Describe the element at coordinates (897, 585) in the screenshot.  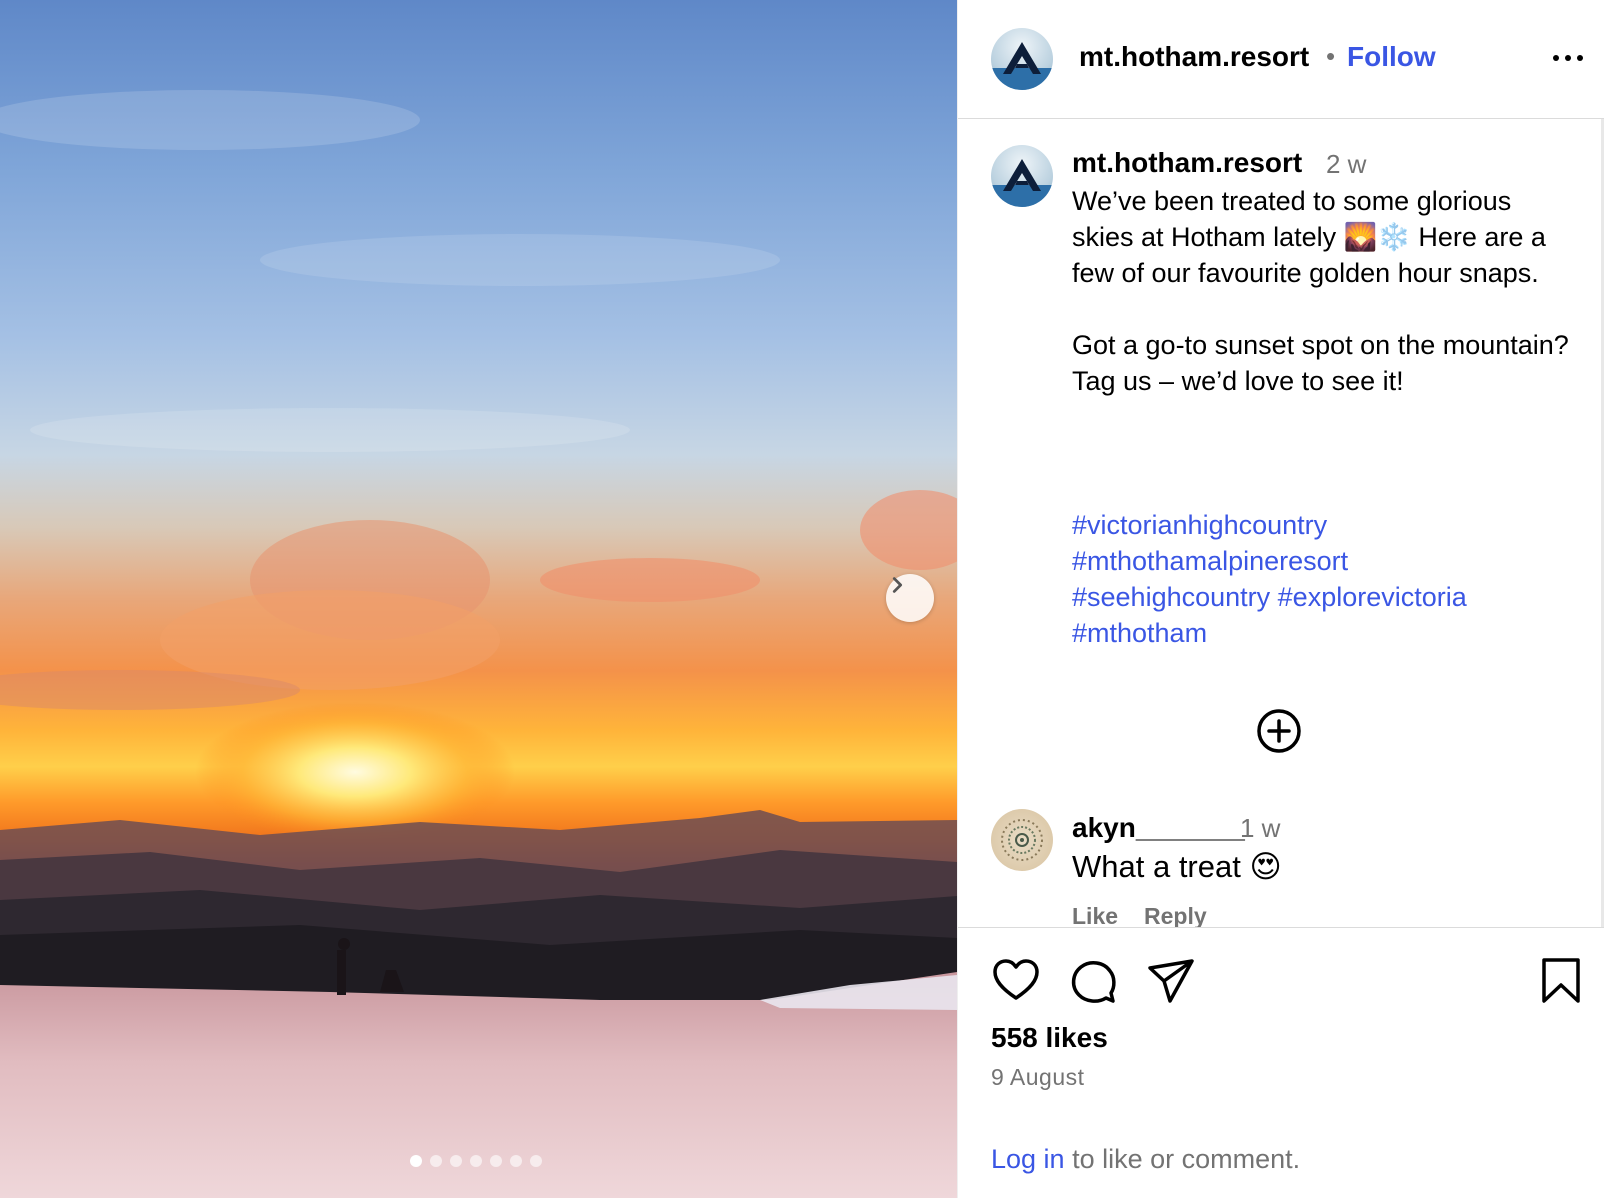
I see `chevron-right-icon` at that location.